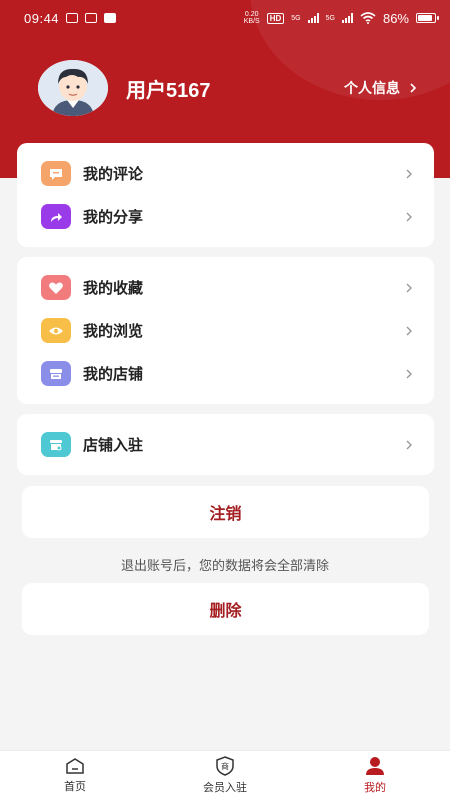  Describe the element at coordinates (56, 444) in the screenshot. I see `store-entry-icon` at that location.